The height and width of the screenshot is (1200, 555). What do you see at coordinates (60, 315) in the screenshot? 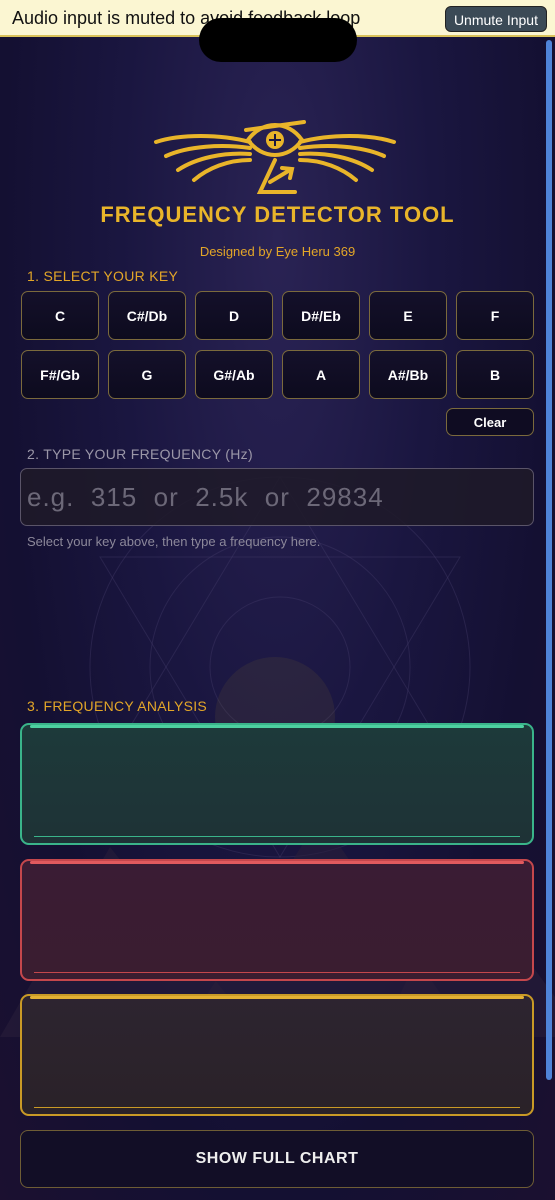
I see `key-button-c: C` at bounding box center [60, 315].